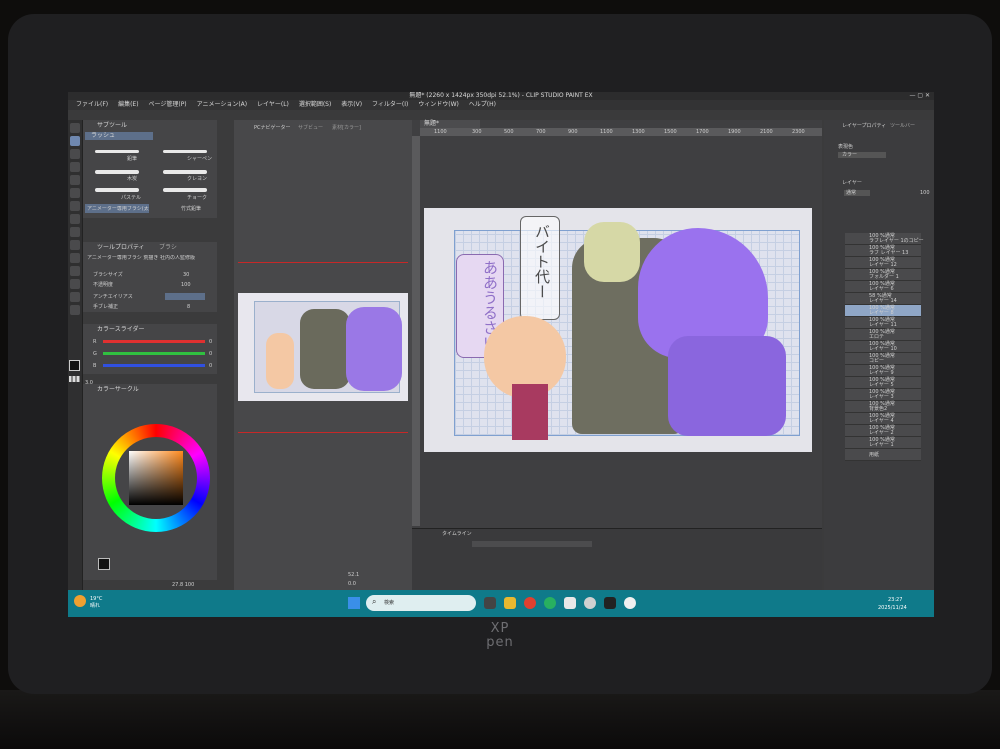 This screenshot has width=1000, height=749. I want to click on weather-icon, so click(80, 601).